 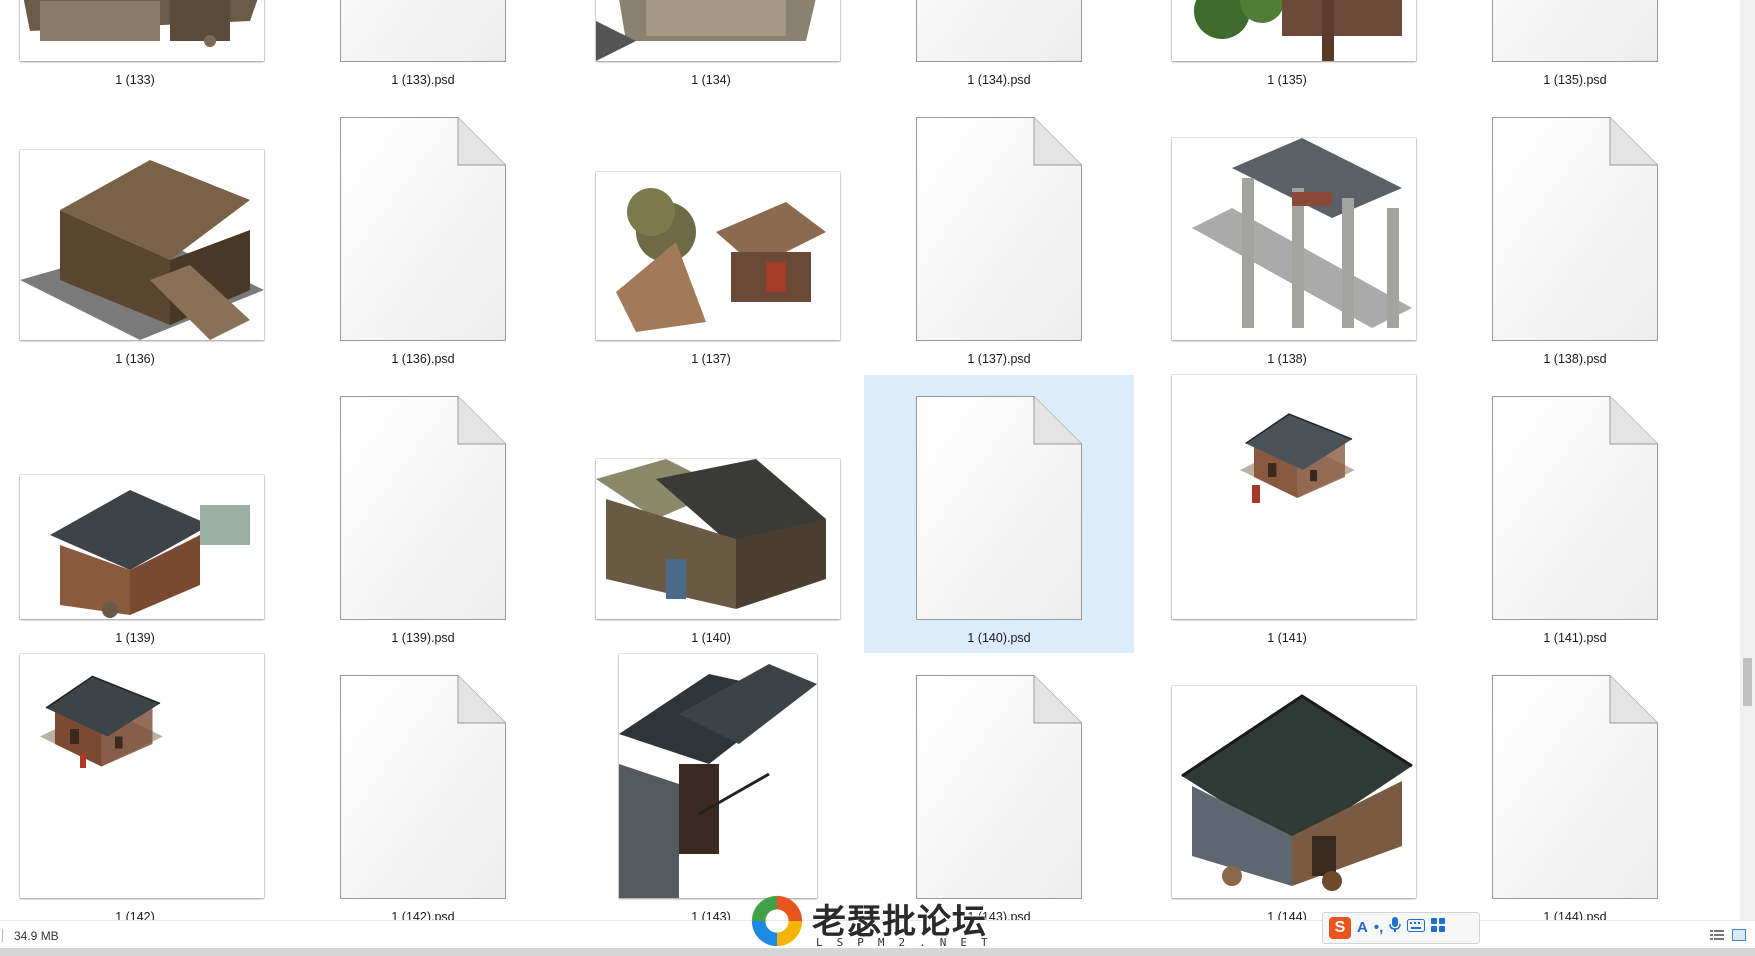 What do you see at coordinates (999, 638) in the screenshot?
I see `file-name-label: 1 (140).psd` at bounding box center [999, 638].